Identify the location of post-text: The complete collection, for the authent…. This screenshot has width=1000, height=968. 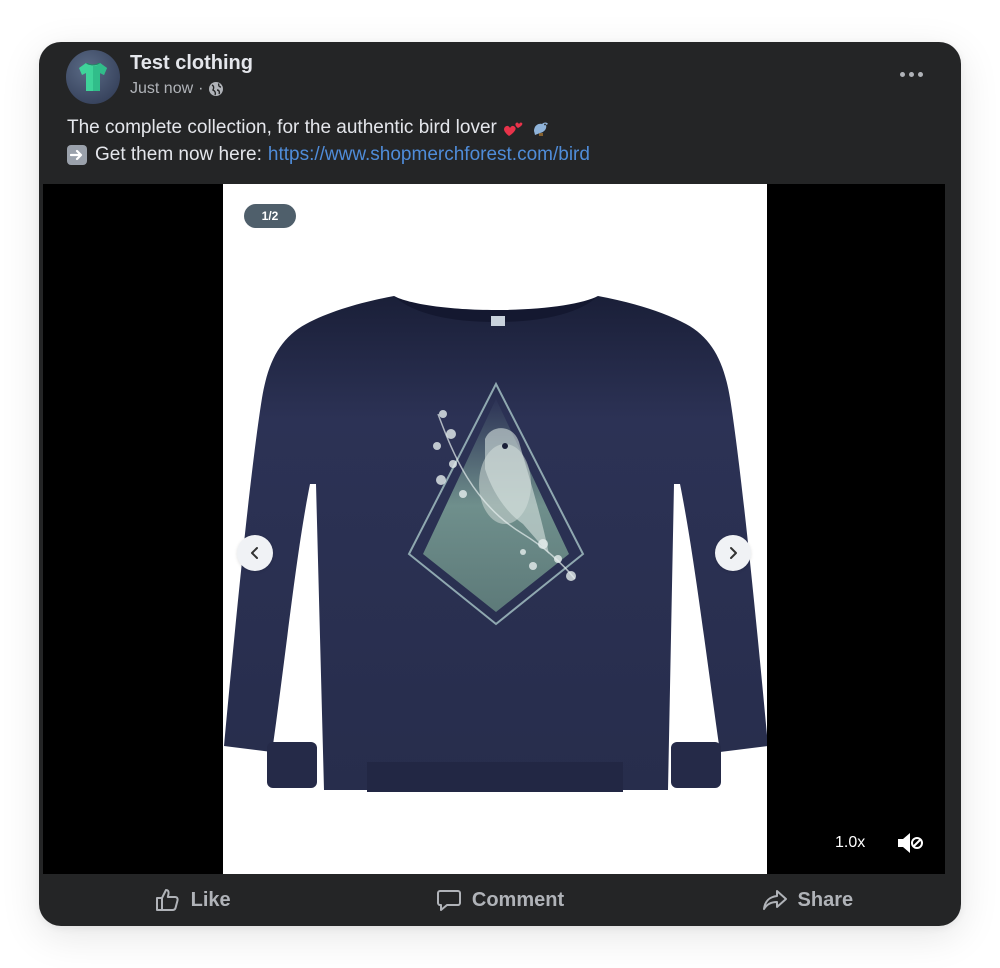
(500, 141).